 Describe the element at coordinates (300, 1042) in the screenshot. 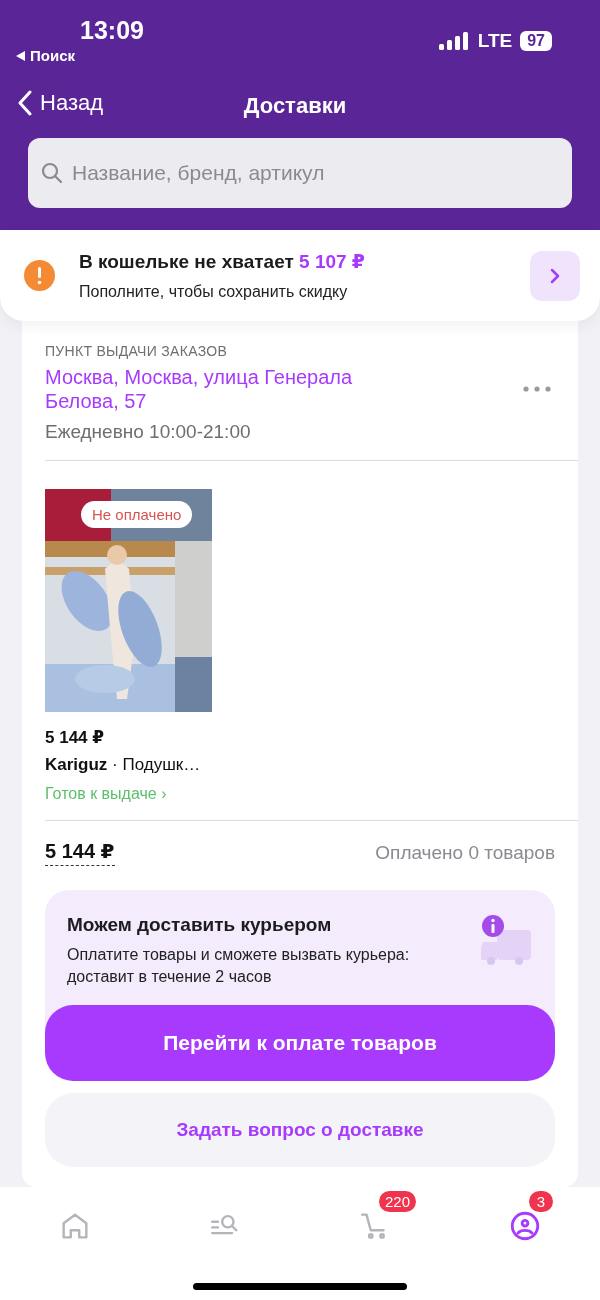

I see `pay-button: Перейти к оплате товаров` at that location.